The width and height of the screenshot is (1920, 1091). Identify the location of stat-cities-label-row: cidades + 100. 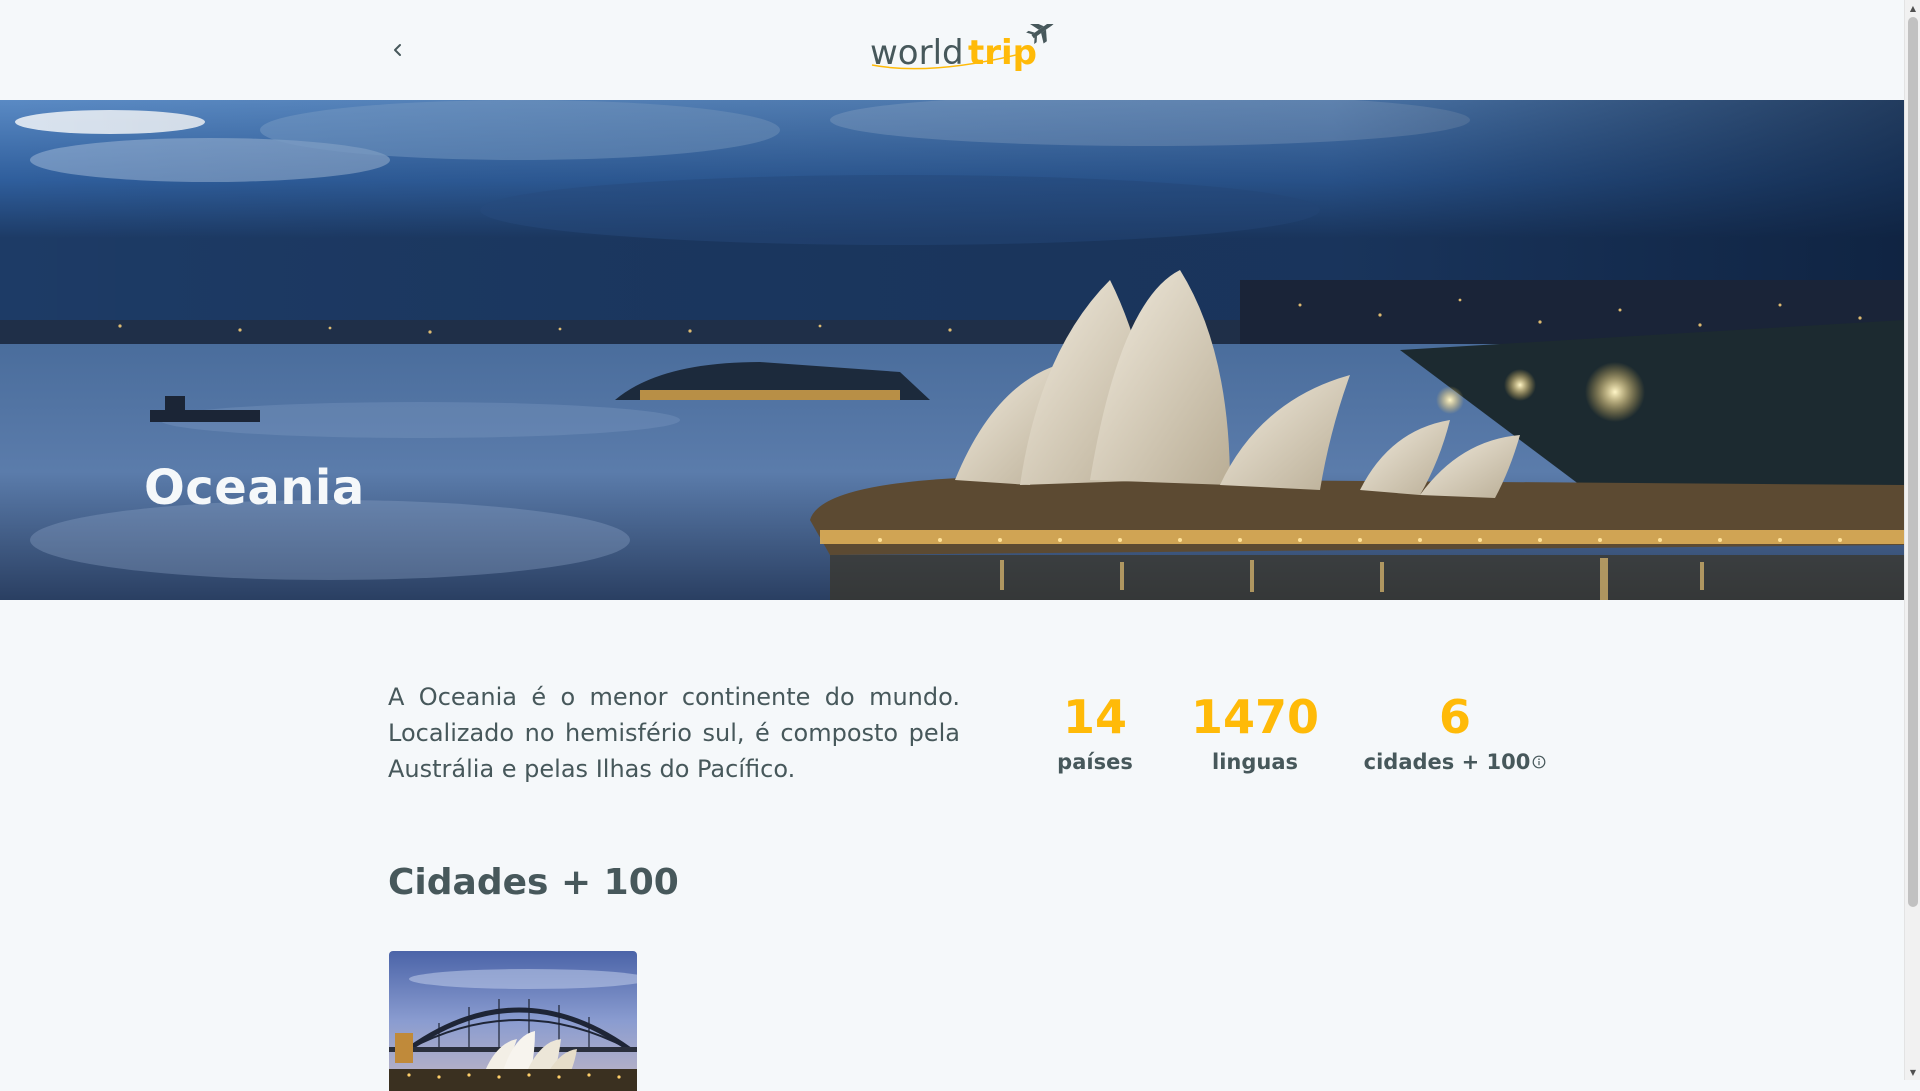
(1455, 762).